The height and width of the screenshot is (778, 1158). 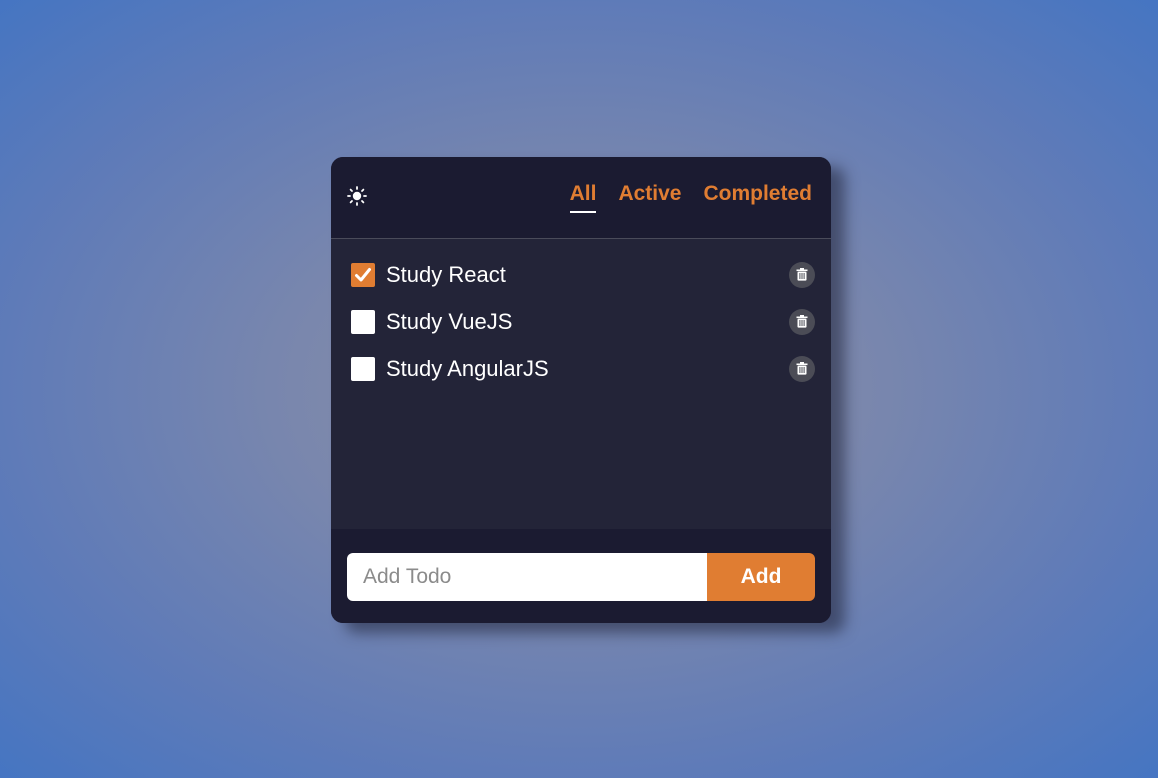 What do you see at coordinates (757, 197) in the screenshot?
I see `tab-completed: Completed` at bounding box center [757, 197].